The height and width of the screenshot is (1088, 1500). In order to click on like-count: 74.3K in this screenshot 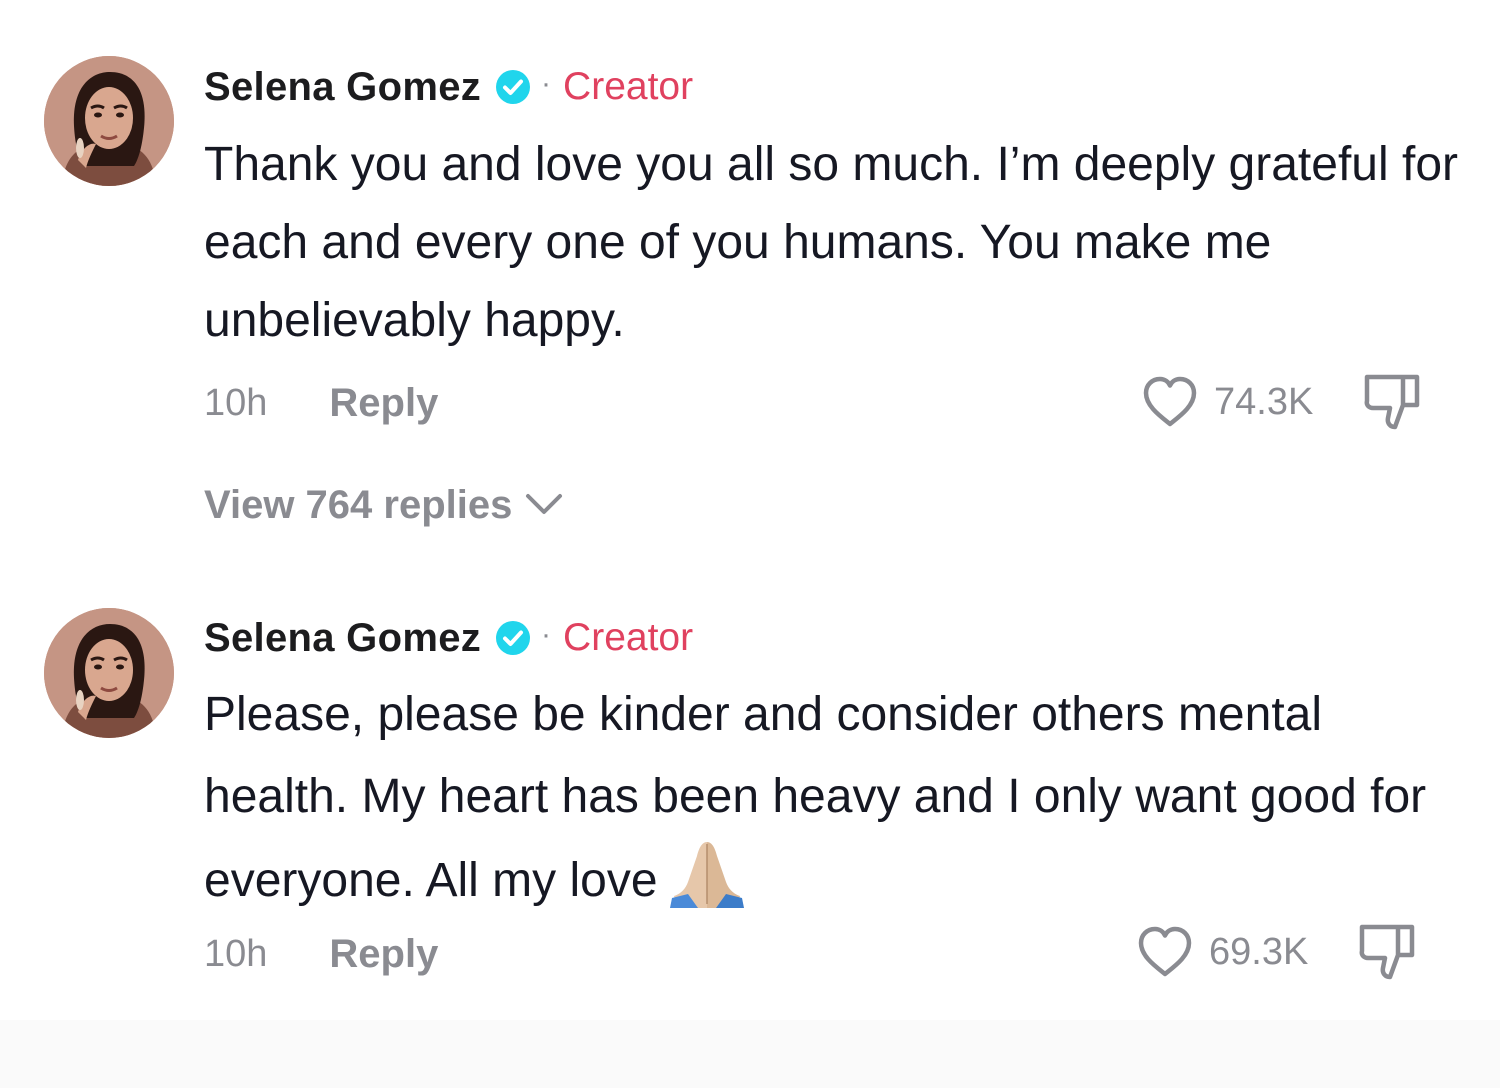, I will do `click(1264, 401)`.